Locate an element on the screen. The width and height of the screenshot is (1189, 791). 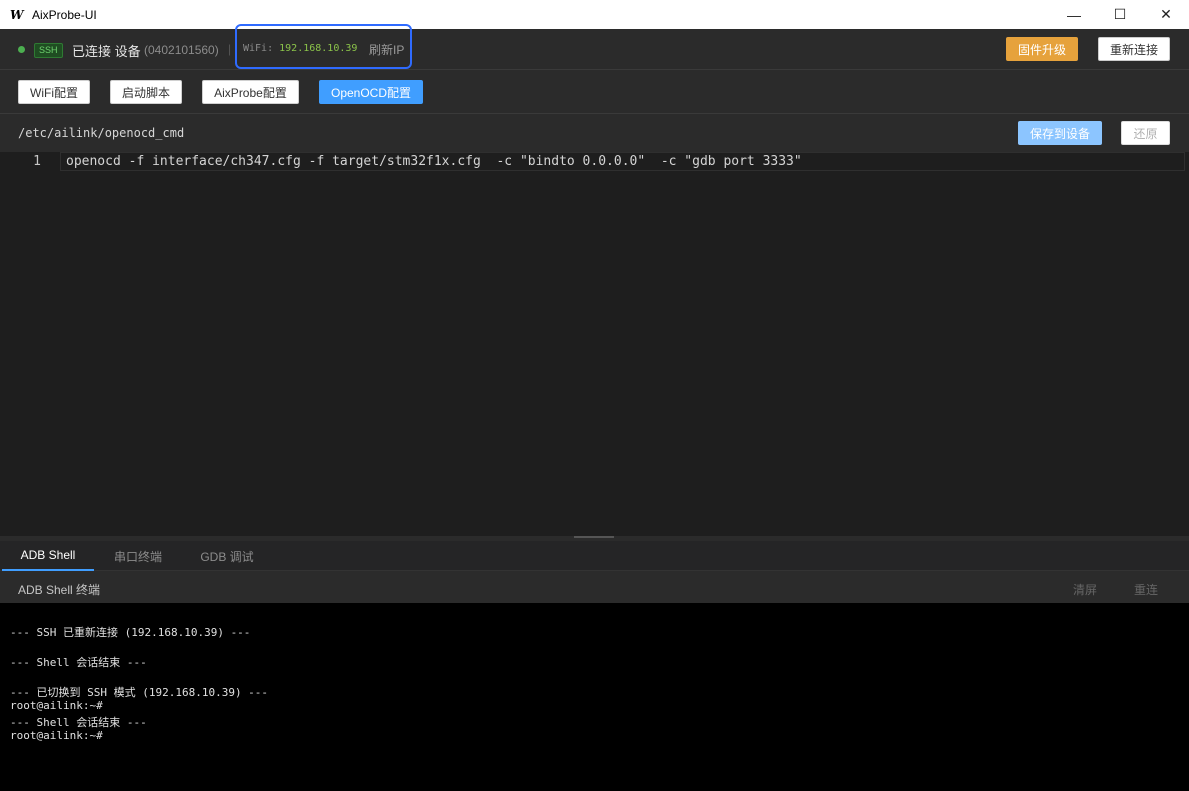
refresh-ip-link: 刷新IP is located at coordinates (386, 49).